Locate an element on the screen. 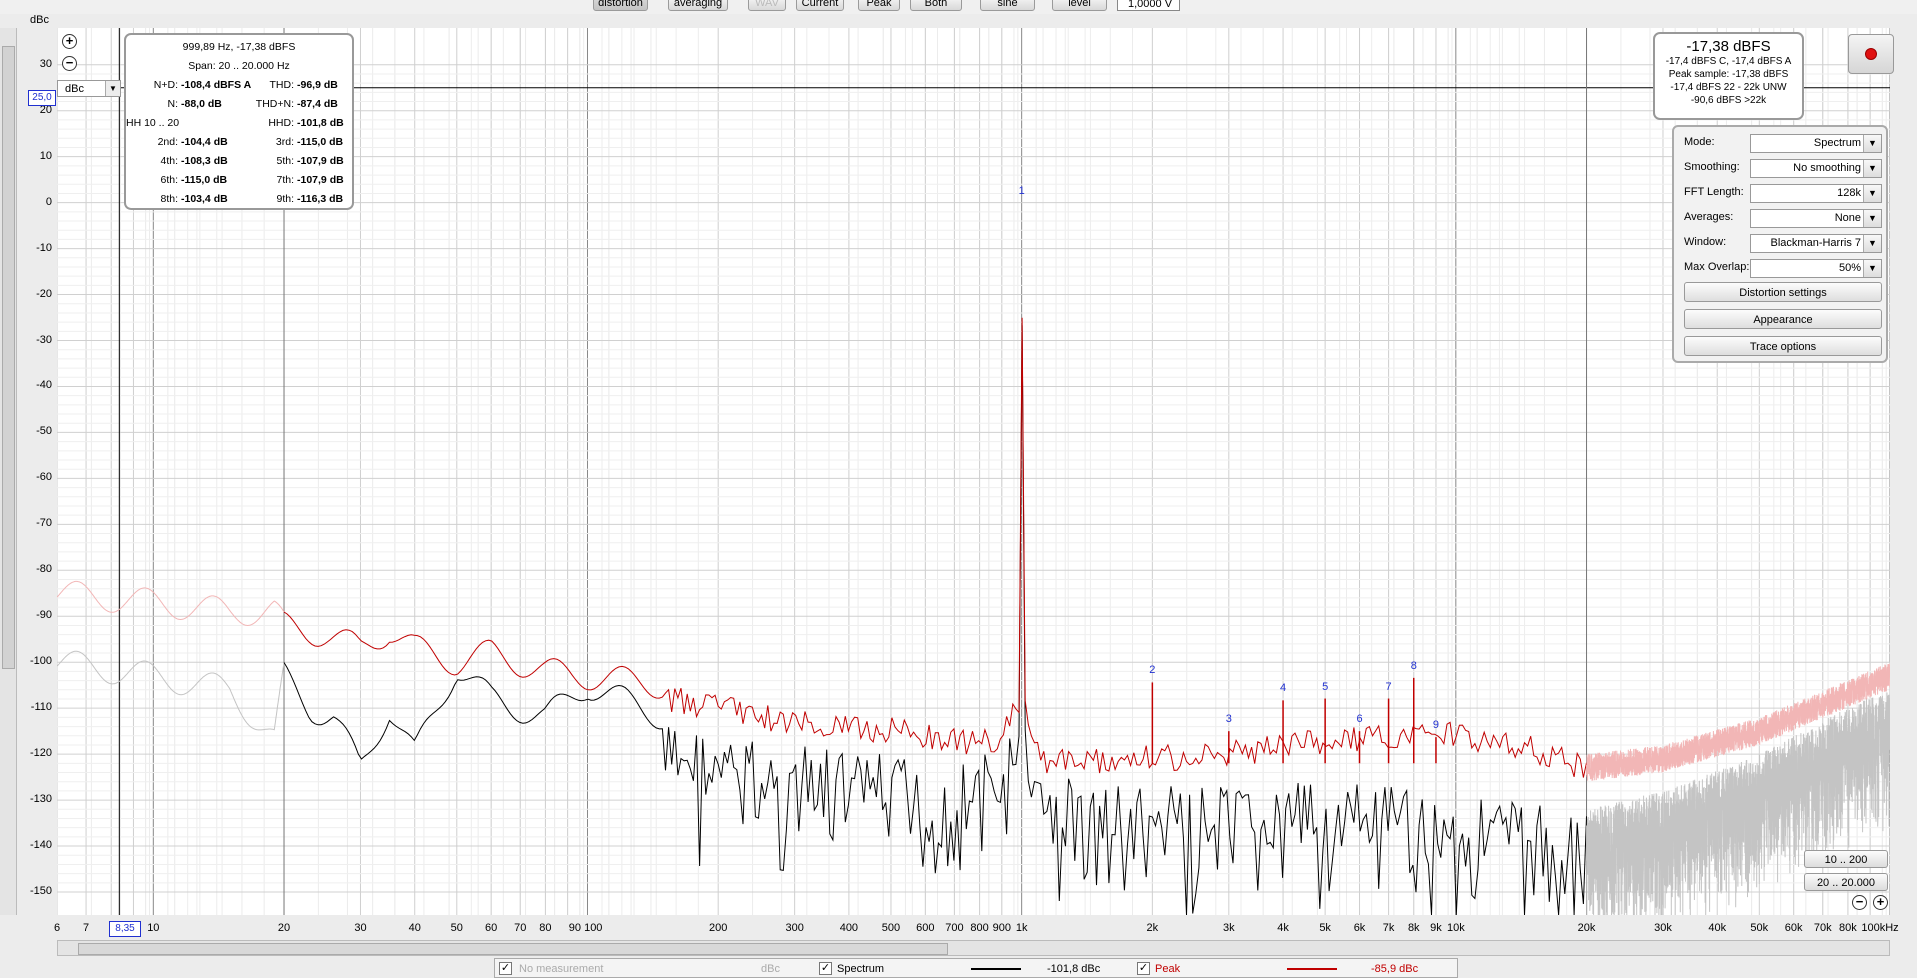 This screenshot has height=978, width=1917. unit-select: dBc ▼ is located at coordinates (89, 88).